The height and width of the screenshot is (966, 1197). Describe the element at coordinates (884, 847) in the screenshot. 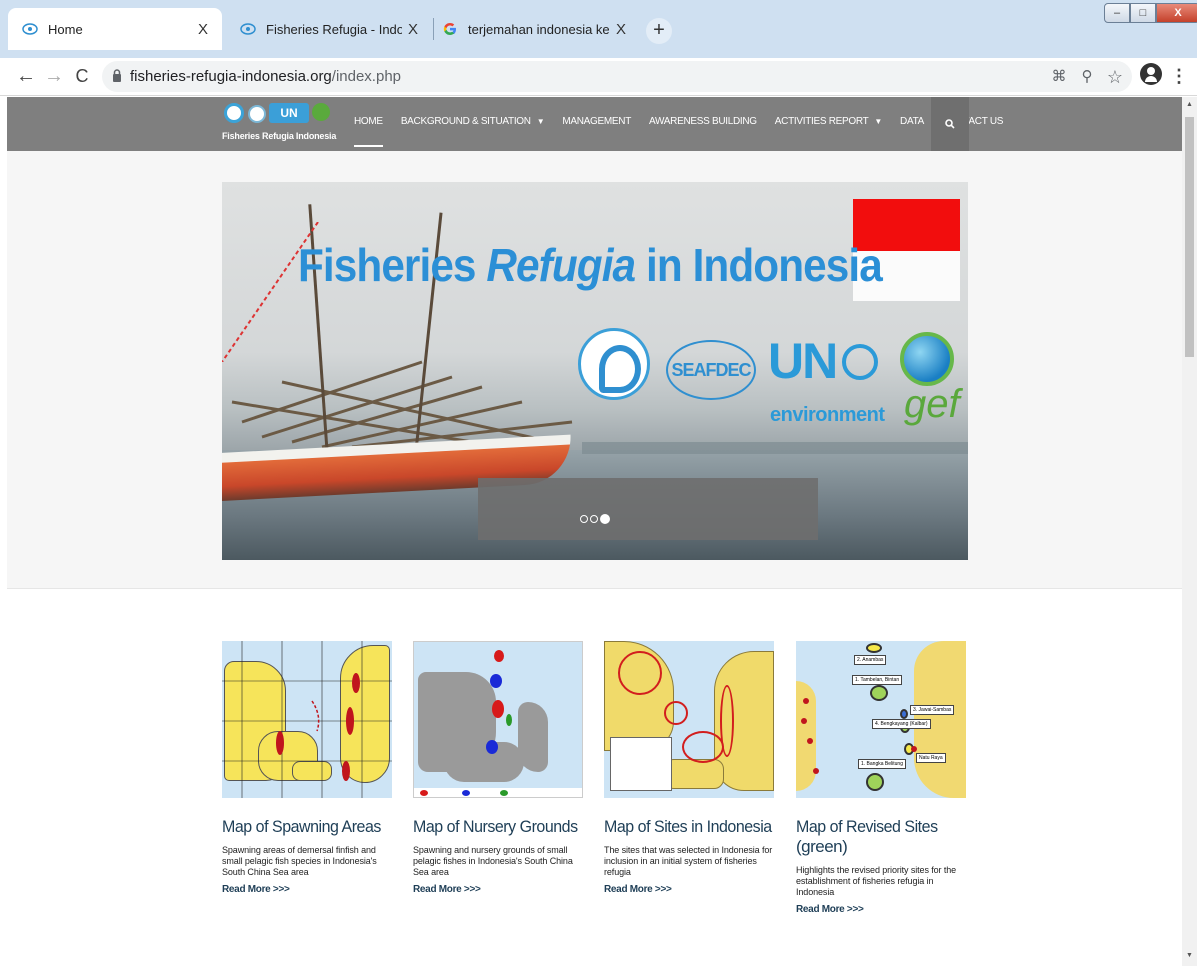

I see `card-title-line2: (green)` at that location.